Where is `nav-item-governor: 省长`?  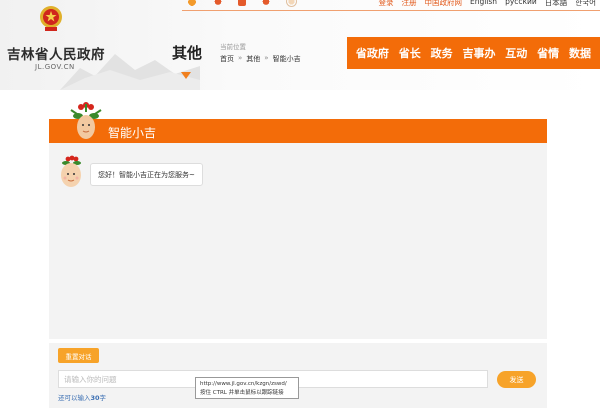
nav-item-governor: 省长 is located at coordinates (410, 53).